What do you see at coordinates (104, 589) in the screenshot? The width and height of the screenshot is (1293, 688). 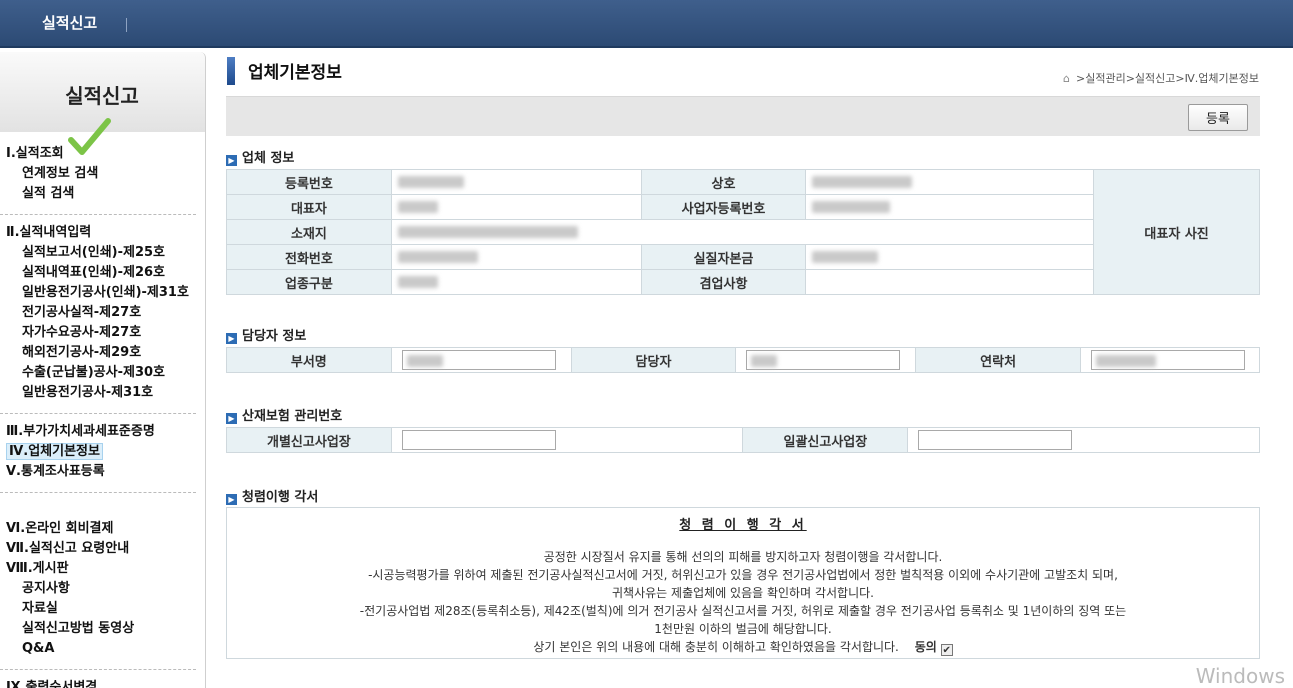 I see `menu-notice: 공지사항` at bounding box center [104, 589].